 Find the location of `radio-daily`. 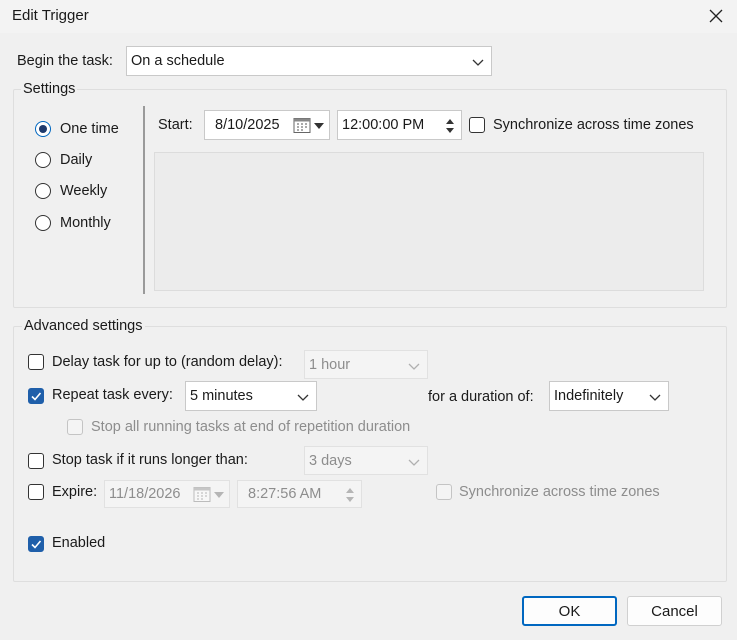

radio-daily is located at coordinates (43, 160).